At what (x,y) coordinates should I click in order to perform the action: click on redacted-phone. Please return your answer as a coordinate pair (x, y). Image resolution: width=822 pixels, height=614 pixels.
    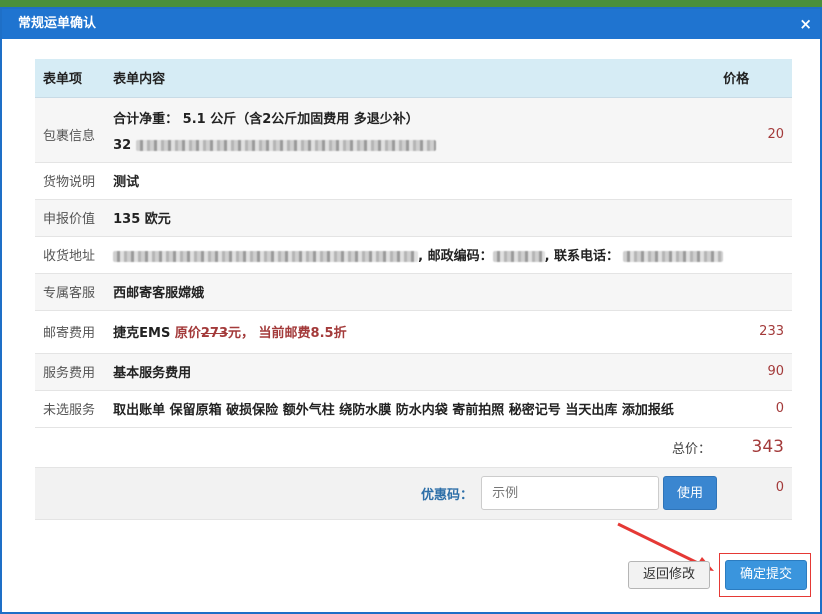
    Looking at the image, I should click on (673, 256).